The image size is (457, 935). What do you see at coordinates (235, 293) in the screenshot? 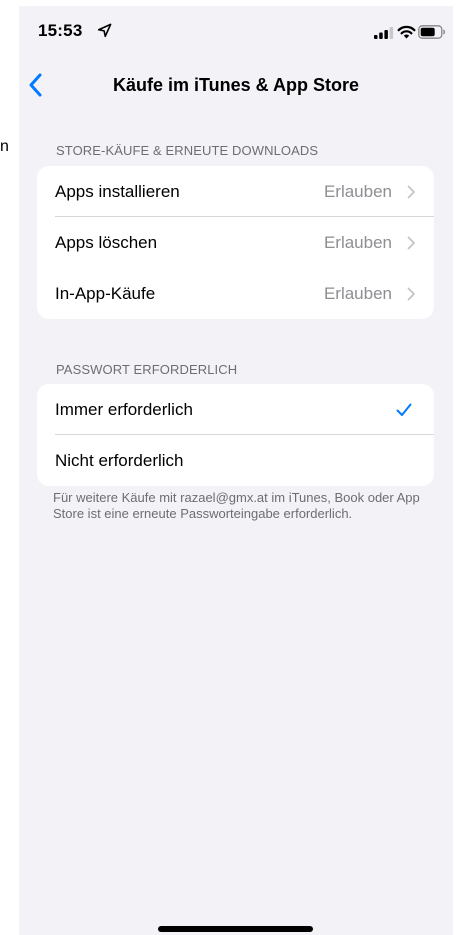
I see `row-in-app-kaeufe: In-App-Käufe Erlauben` at bounding box center [235, 293].